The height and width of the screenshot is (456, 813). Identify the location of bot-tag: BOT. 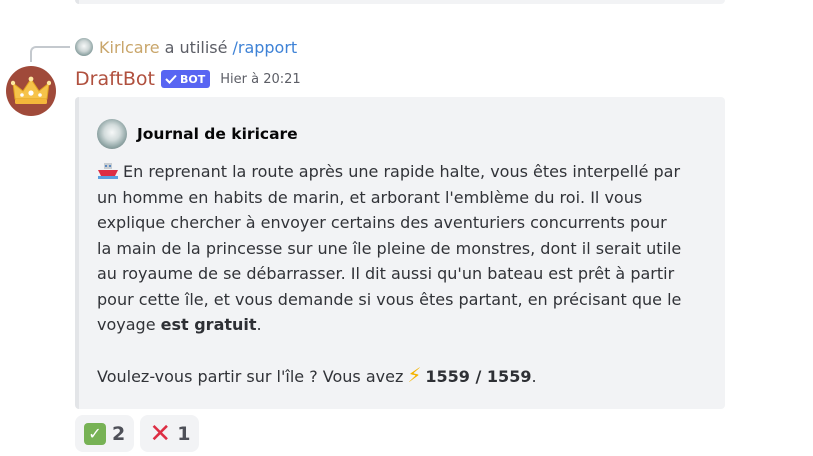
(186, 79).